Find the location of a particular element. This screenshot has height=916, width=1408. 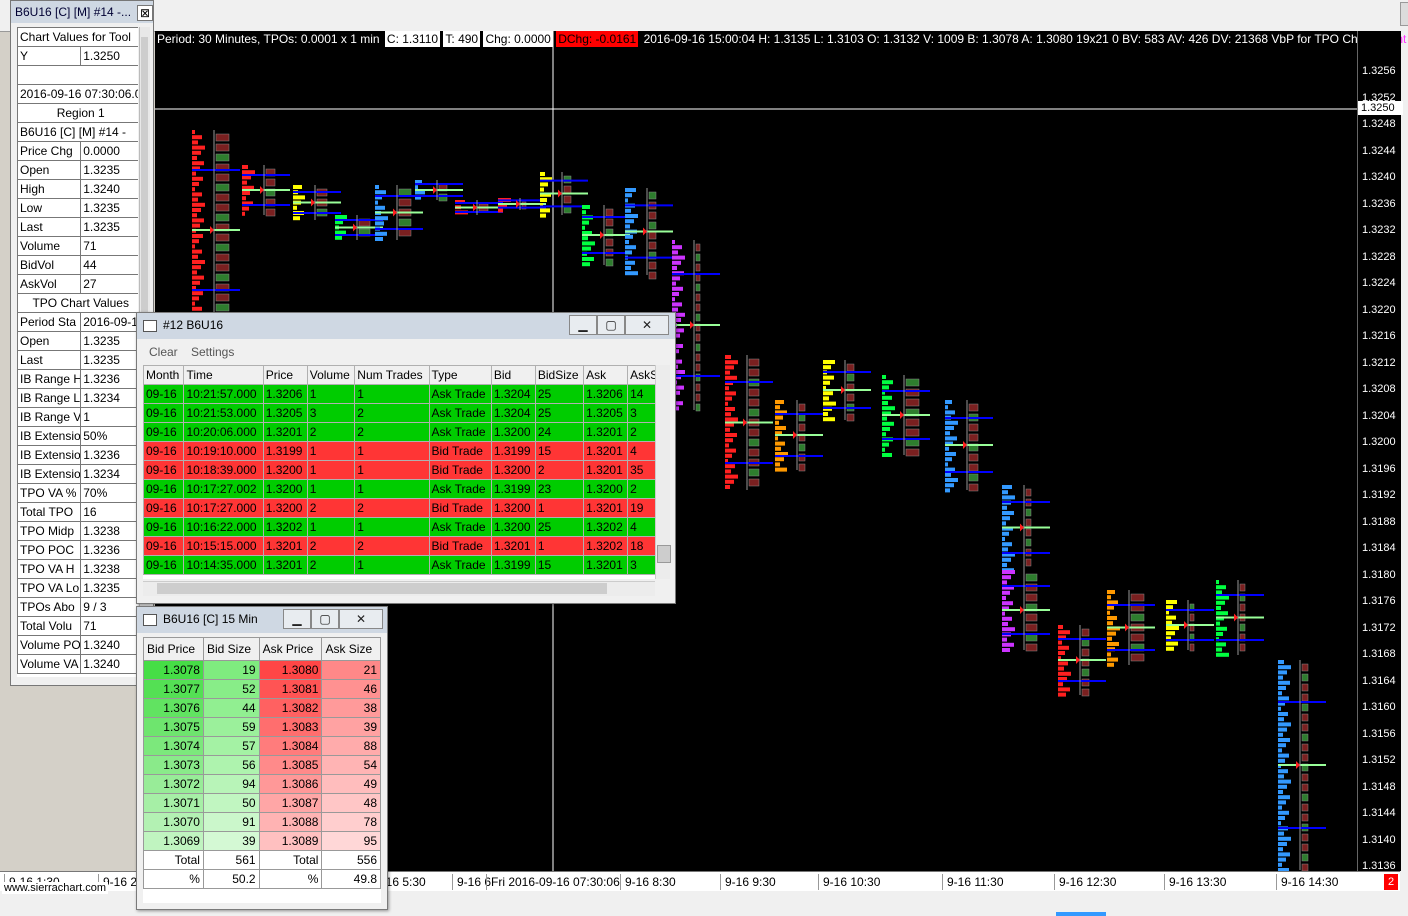

price-tick-label: 1.3188 is located at coordinates (1379, 521).